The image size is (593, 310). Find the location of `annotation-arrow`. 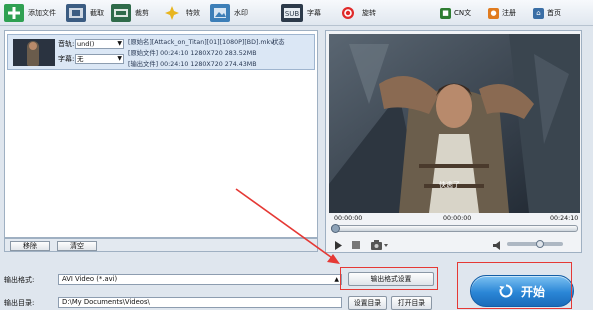

annotation-arrow is located at coordinates (287, 226).